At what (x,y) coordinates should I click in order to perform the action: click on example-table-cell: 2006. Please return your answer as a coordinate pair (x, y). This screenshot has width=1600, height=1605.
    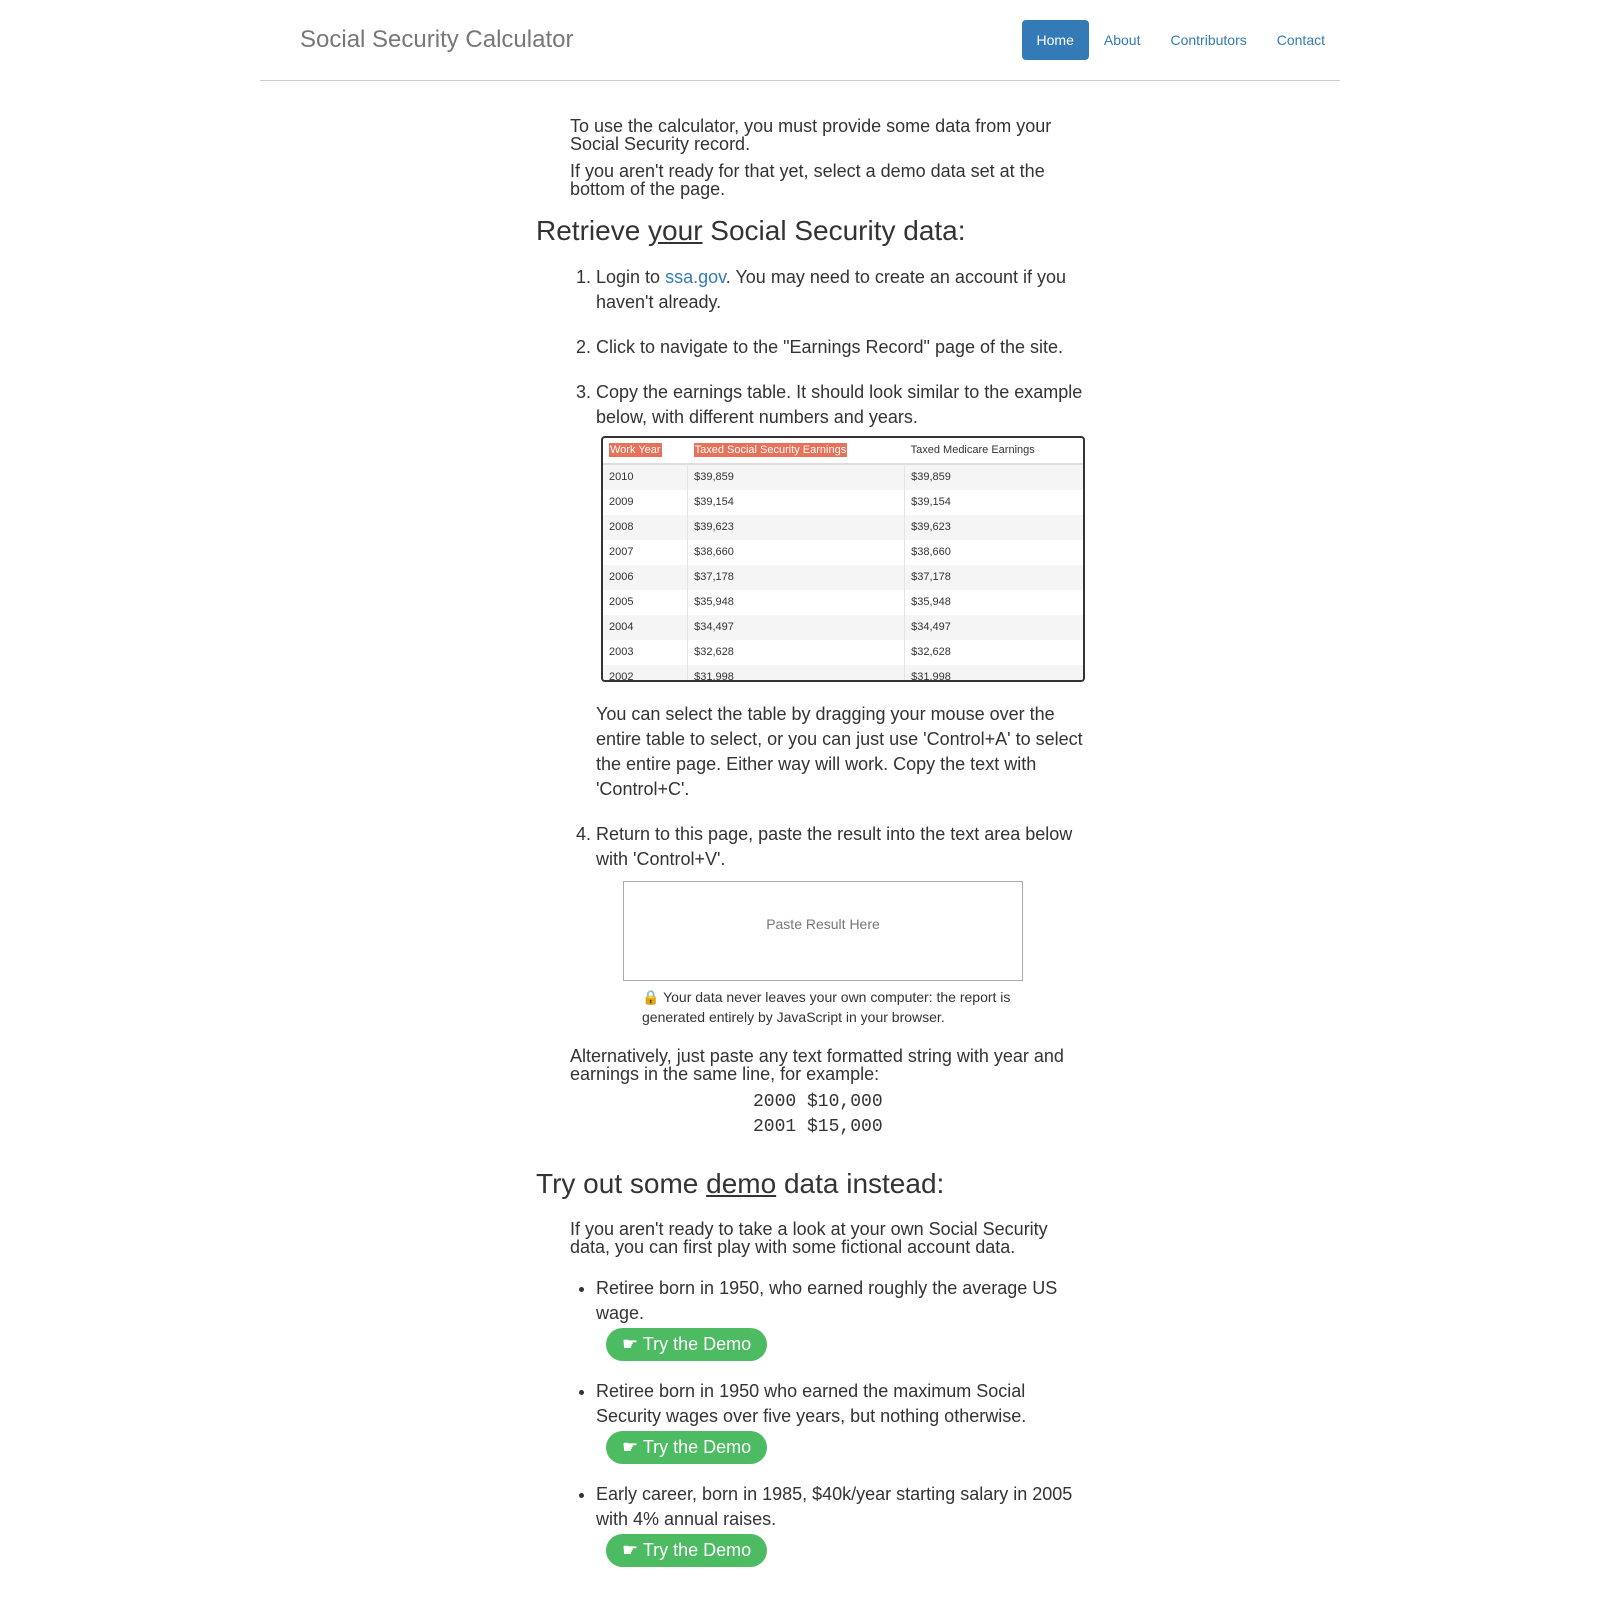
    Looking at the image, I should click on (645, 577).